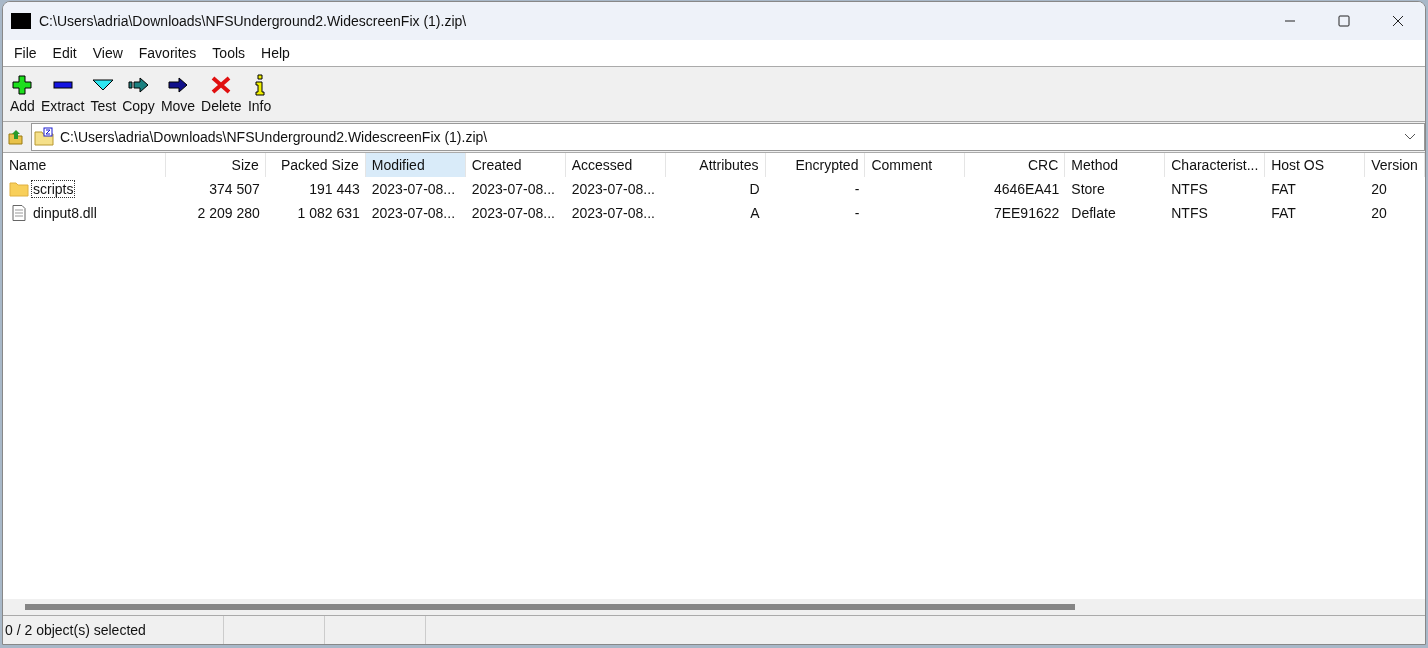  I want to click on up-folder-icon, so click(16, 137).